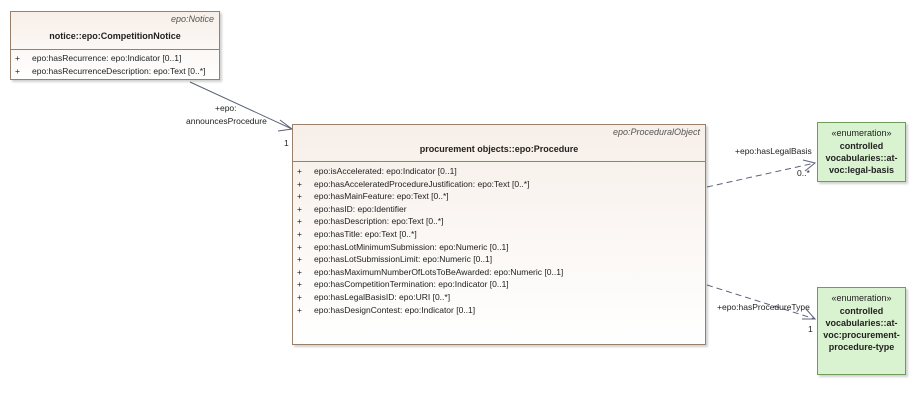 This screenshot has height=406, width=918. What do you see at coordinates (861, 347) in the screenshot?
I see `enumeration-name-line: procedure-type` at bounding box center [861, 347].